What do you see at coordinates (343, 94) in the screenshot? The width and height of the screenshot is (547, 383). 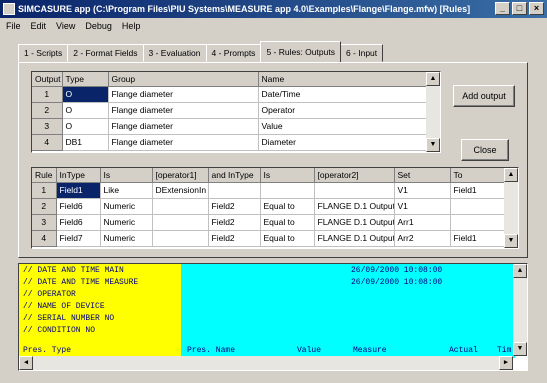 I see `name-cell: Date/Time` at bounding box center [343, 94].